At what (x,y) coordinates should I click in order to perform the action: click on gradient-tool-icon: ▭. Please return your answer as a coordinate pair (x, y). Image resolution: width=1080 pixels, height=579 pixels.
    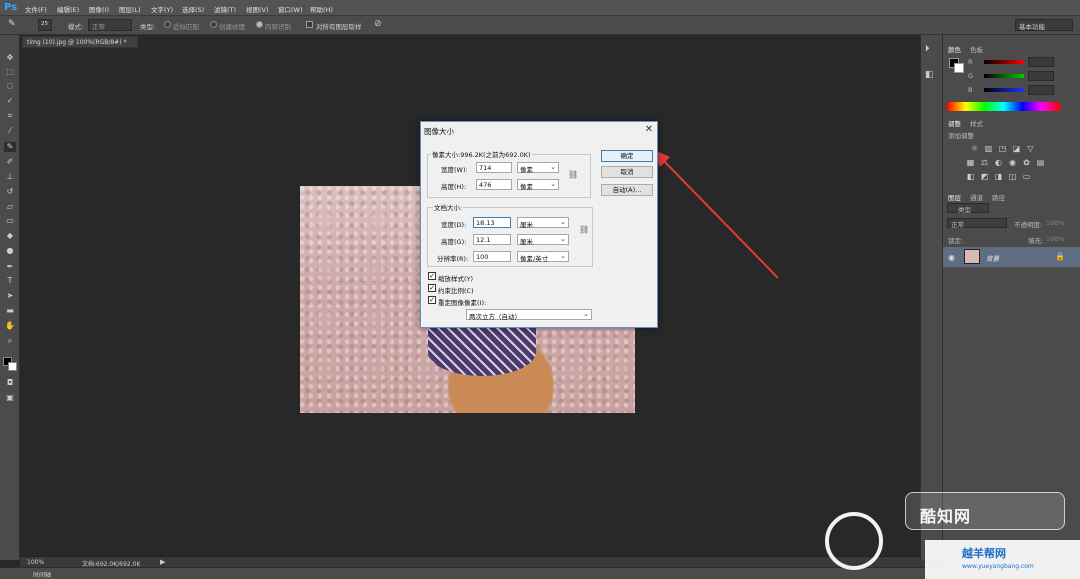
    Looking at the image, I should click on (10, 221).